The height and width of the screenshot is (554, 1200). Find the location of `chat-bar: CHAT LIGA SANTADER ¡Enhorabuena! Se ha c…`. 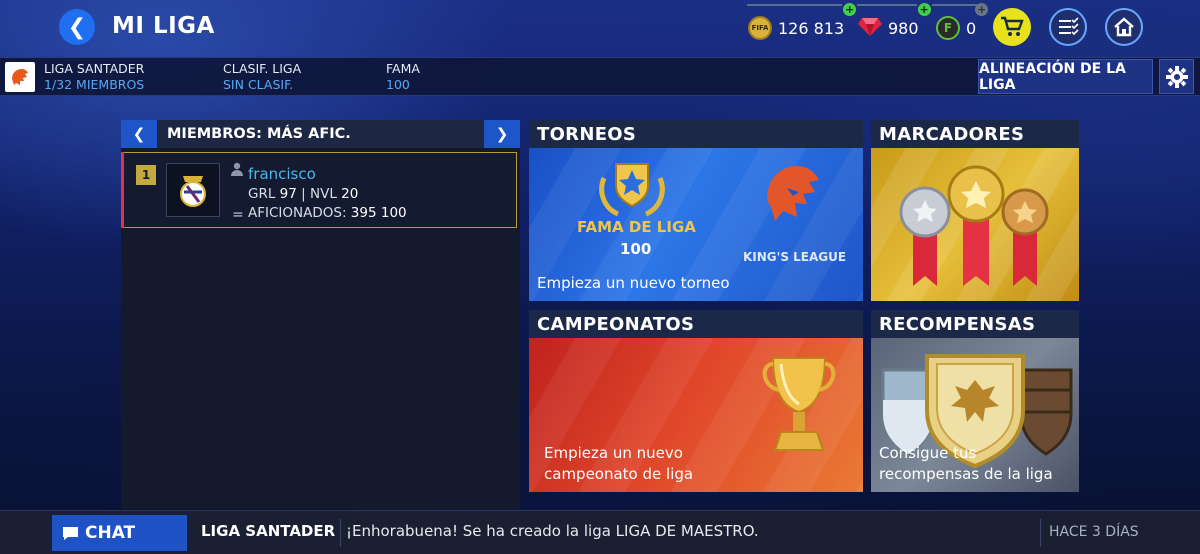

chat-bar: CHAT LIGA SANTADER ¡Enhorabuena! Se ha c… is located at coordinates (600, 532).